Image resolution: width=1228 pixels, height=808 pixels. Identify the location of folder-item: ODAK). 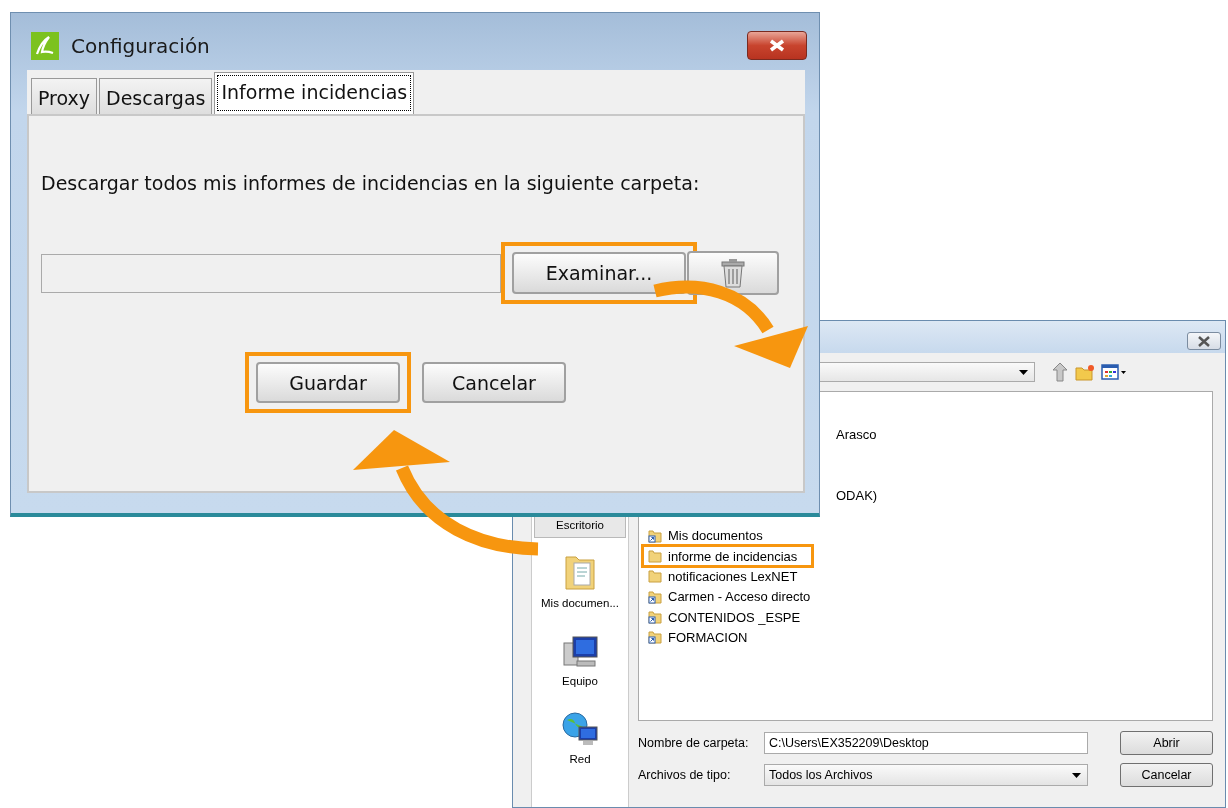
(862, 495).